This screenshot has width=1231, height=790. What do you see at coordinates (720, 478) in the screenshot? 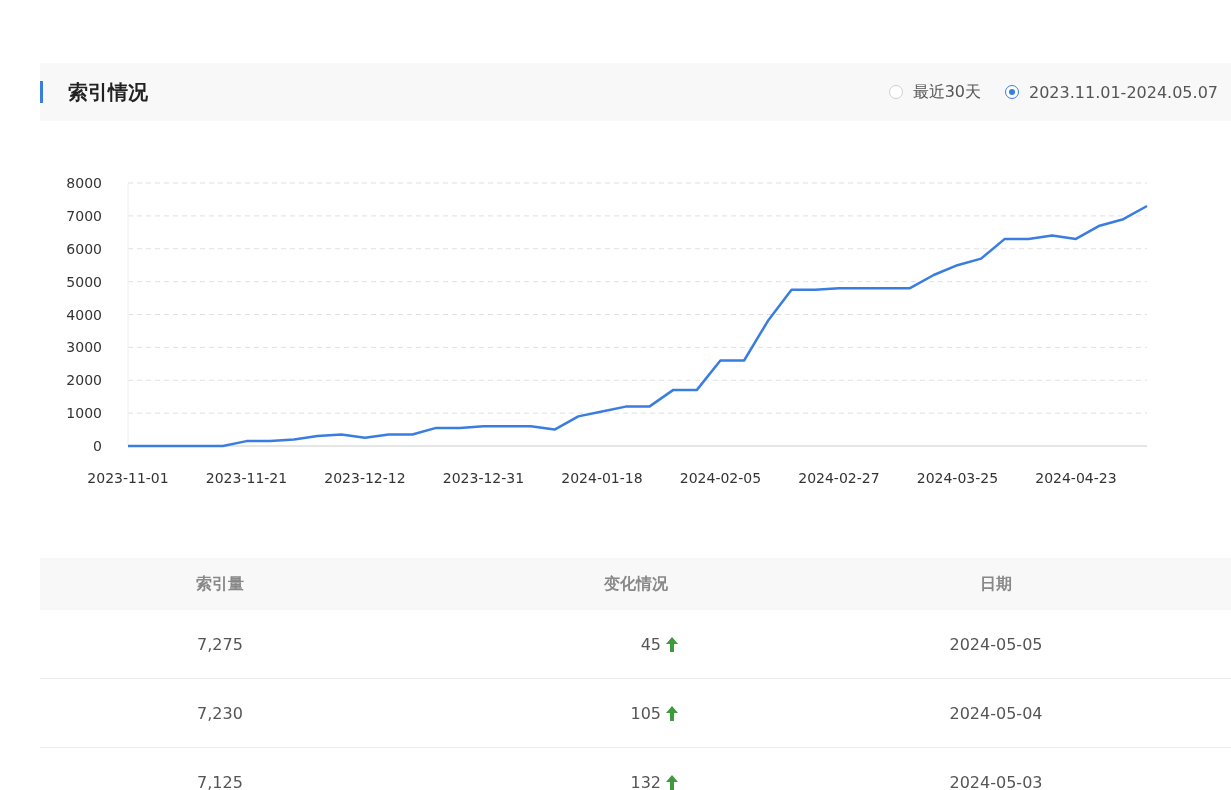
I see `x-axis-label: 2024-02-05` at bounding box center [720, 478].